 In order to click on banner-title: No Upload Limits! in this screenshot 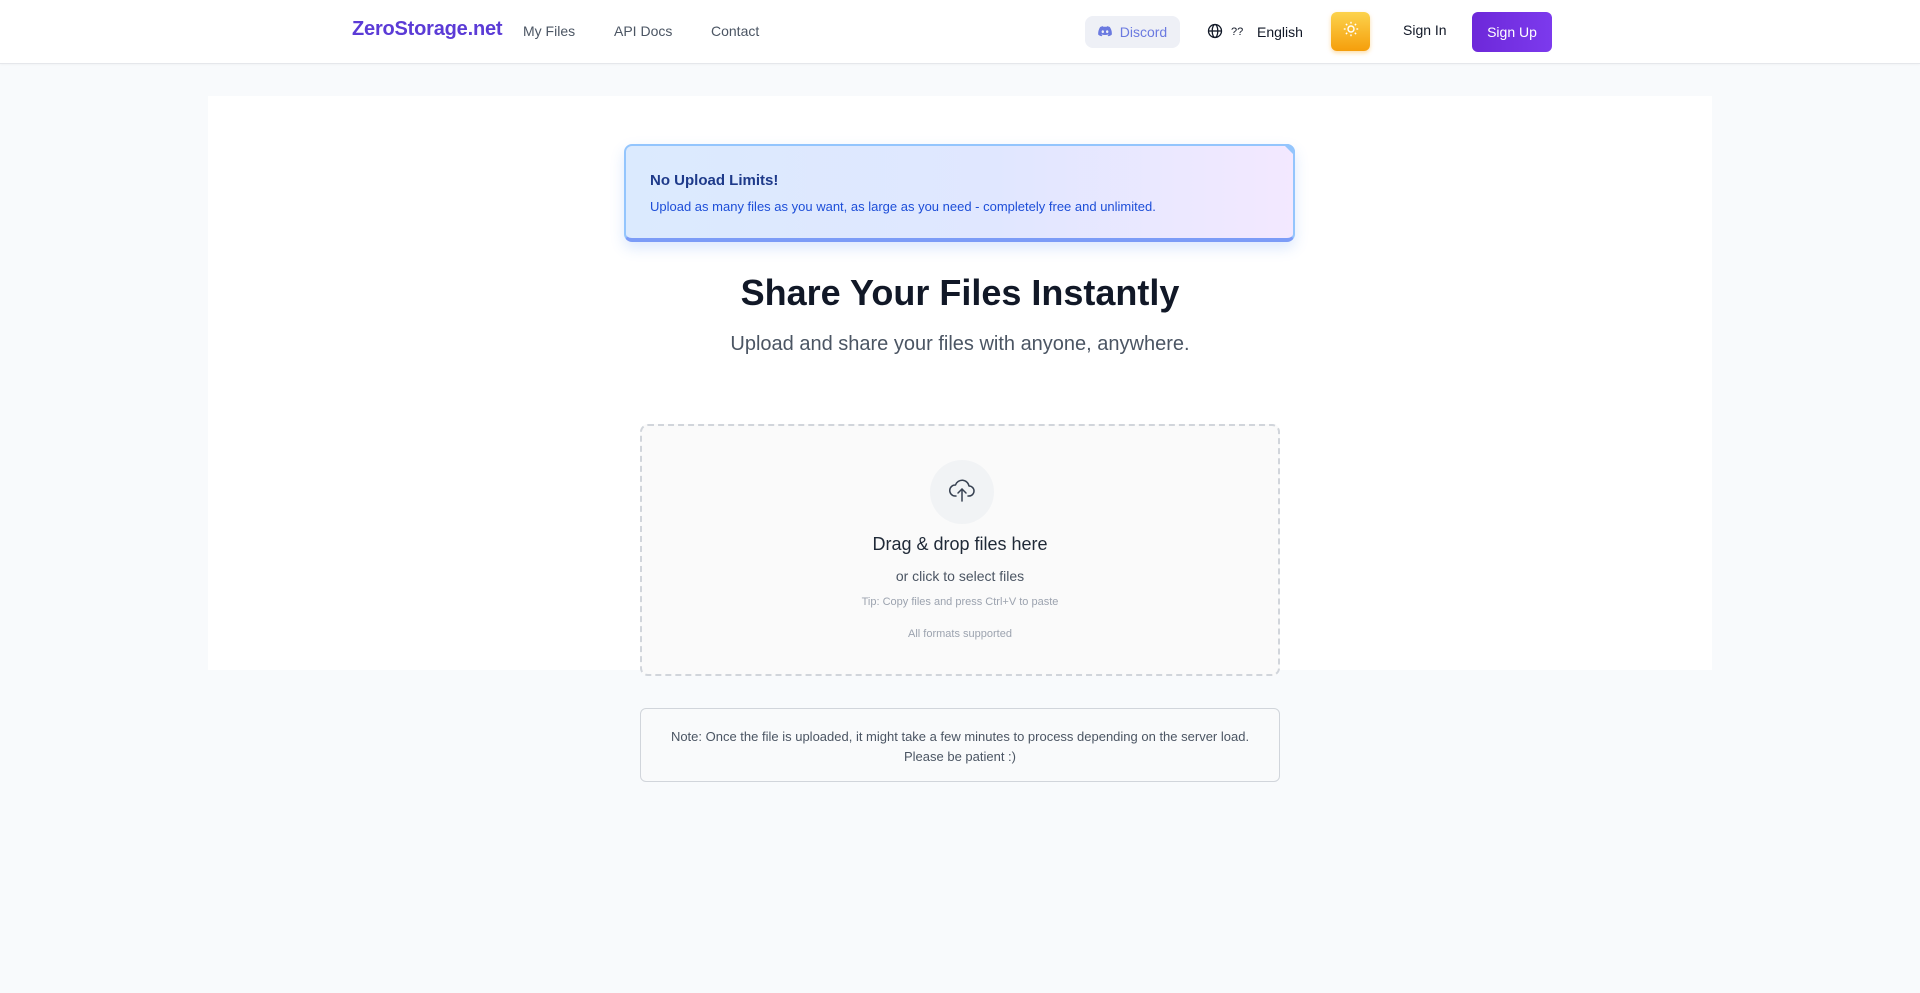, I will do `click(714, 180)`.